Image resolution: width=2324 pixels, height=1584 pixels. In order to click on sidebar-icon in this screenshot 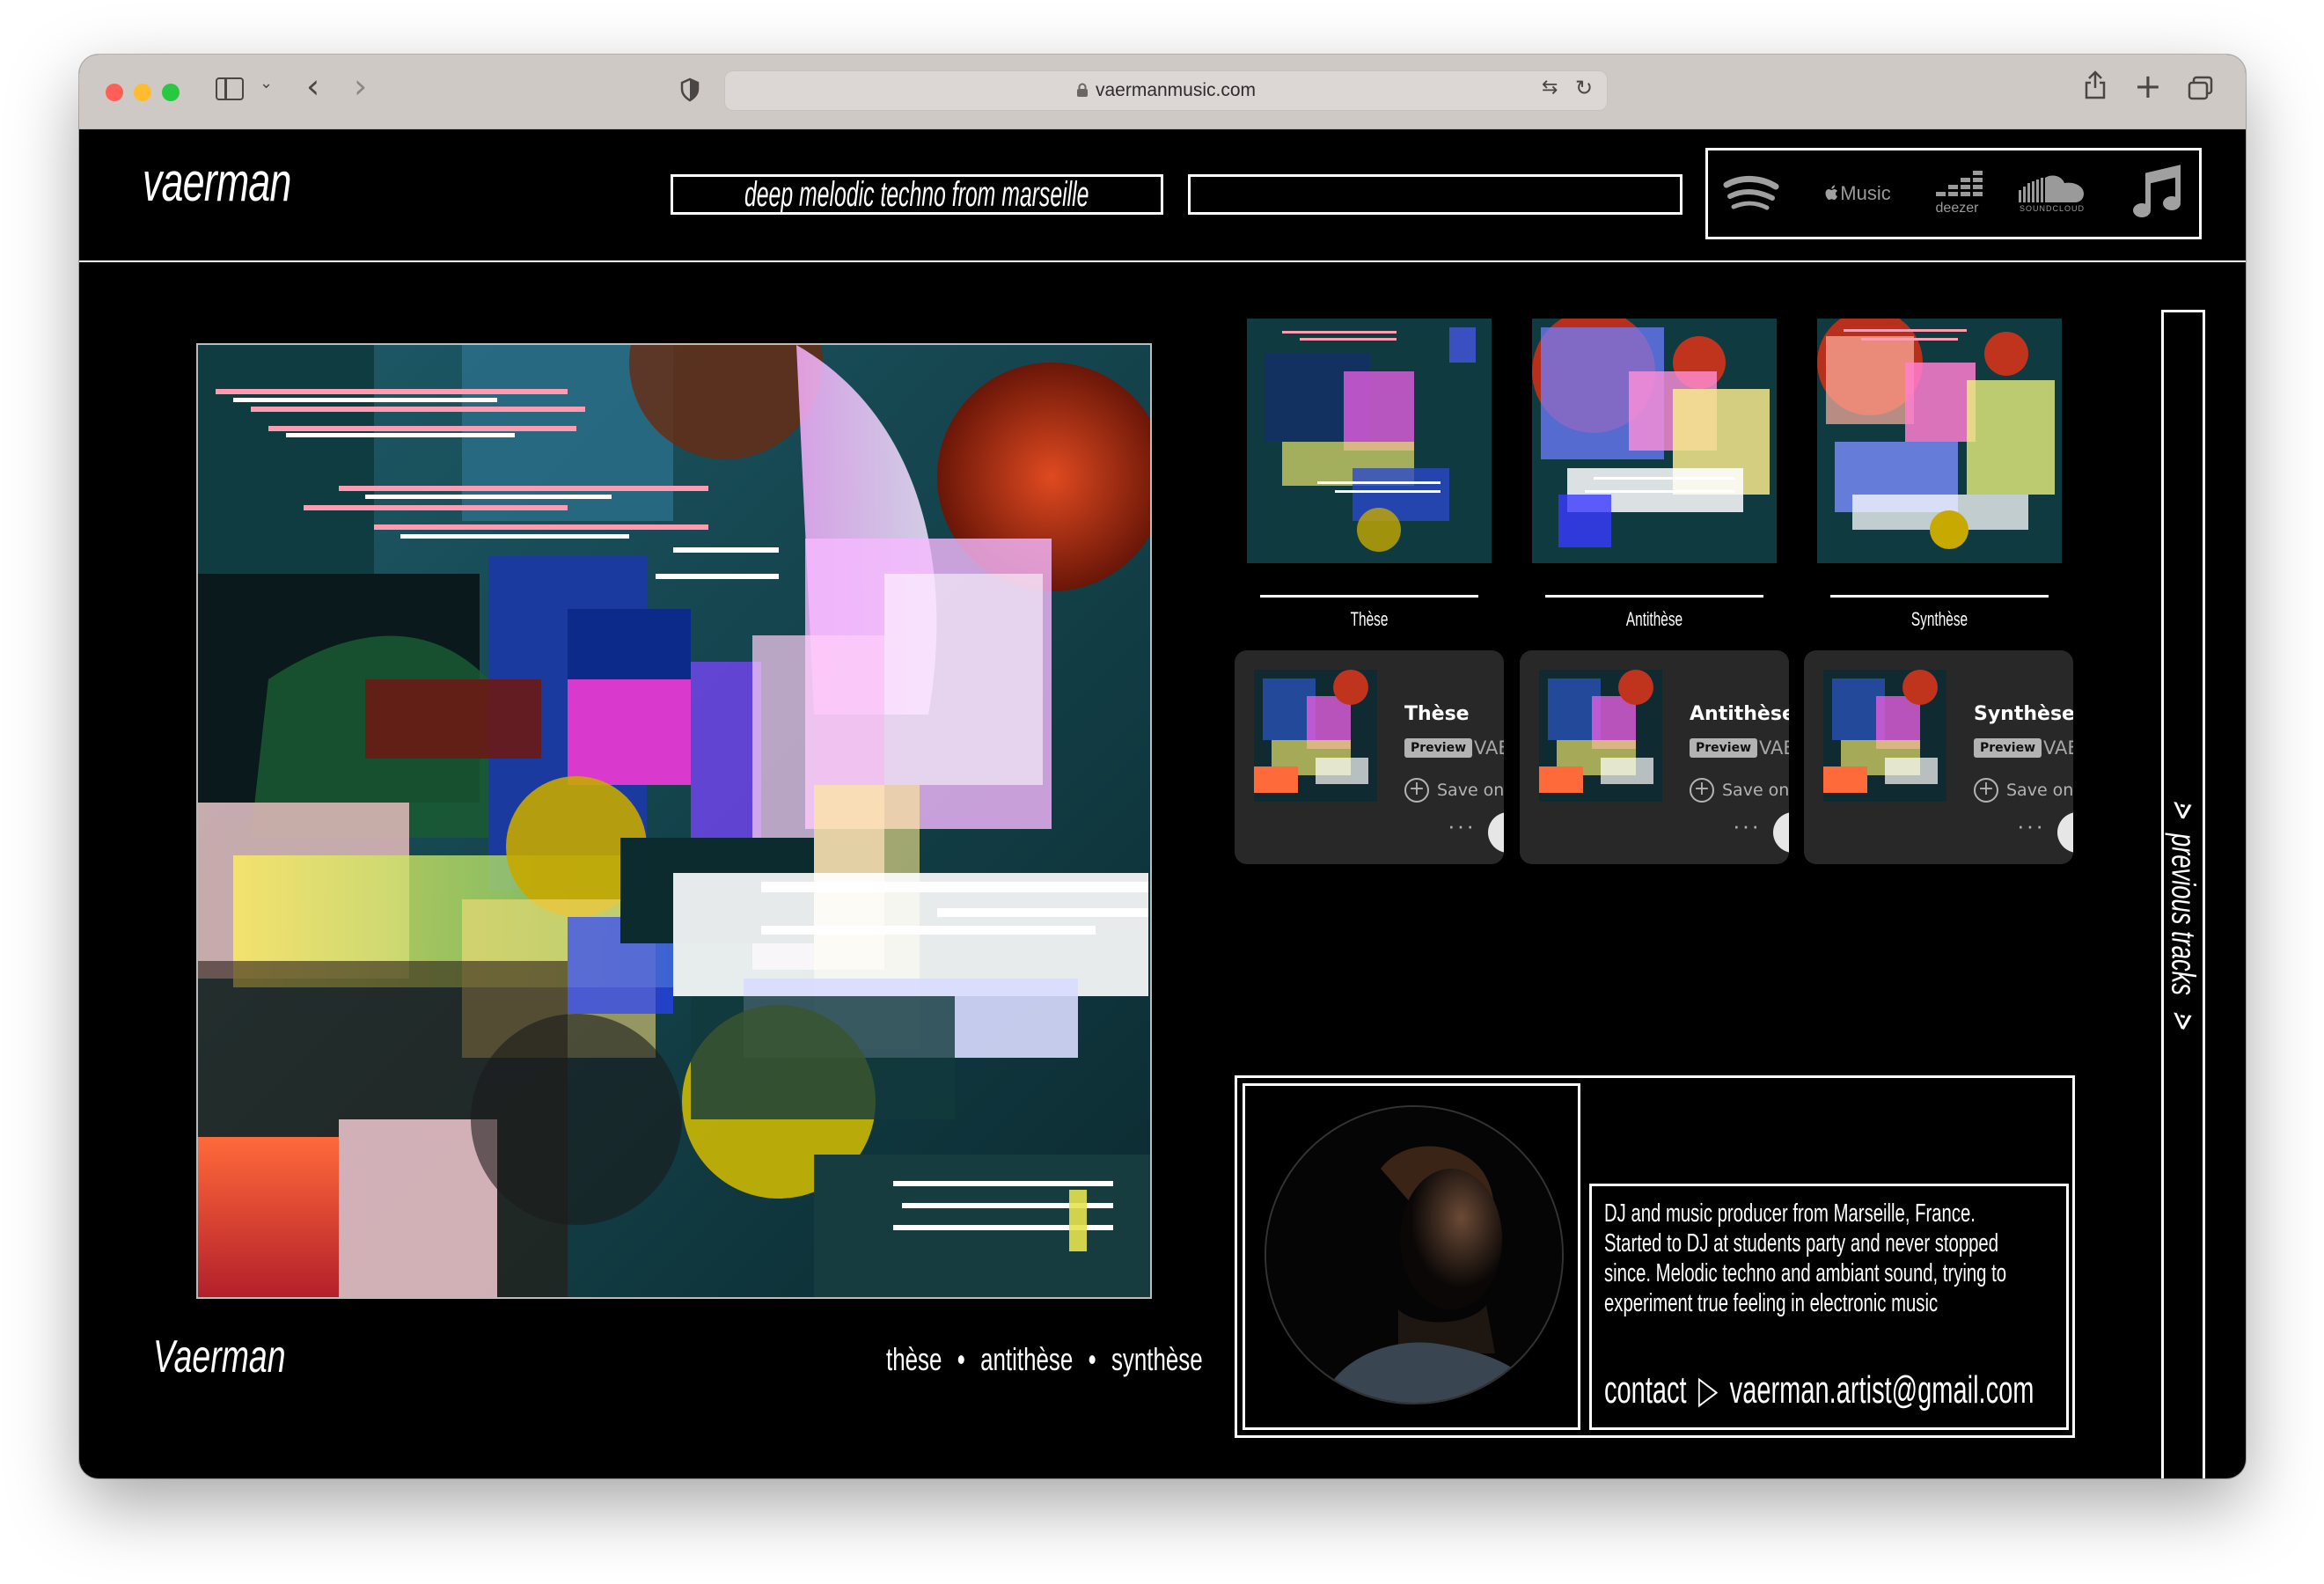, I will do `click(230, 89)`.